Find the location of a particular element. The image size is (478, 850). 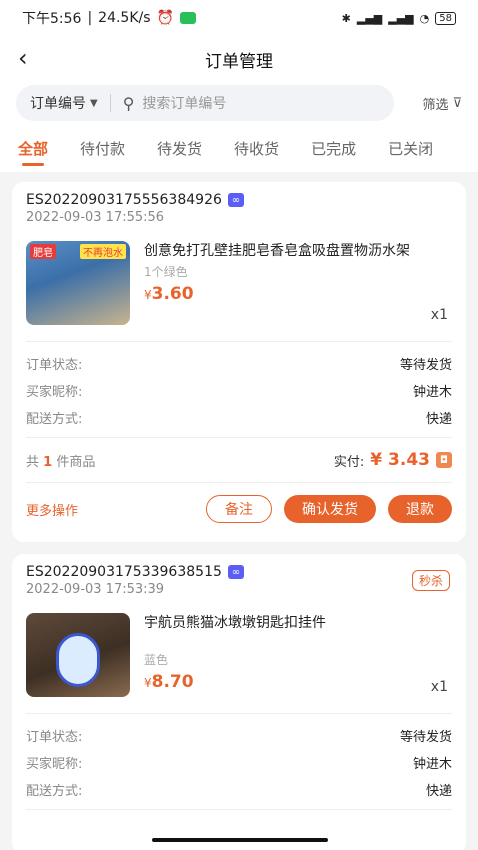

total-row: 共 1 件商品 实付: ¥ 3.43 ◘ is located at coordinates (239, 460).